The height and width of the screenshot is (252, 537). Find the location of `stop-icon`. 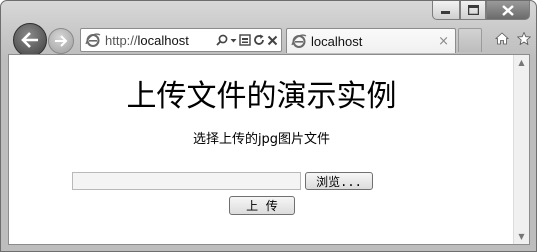

stop-icon is located at coordinates (272, 40).